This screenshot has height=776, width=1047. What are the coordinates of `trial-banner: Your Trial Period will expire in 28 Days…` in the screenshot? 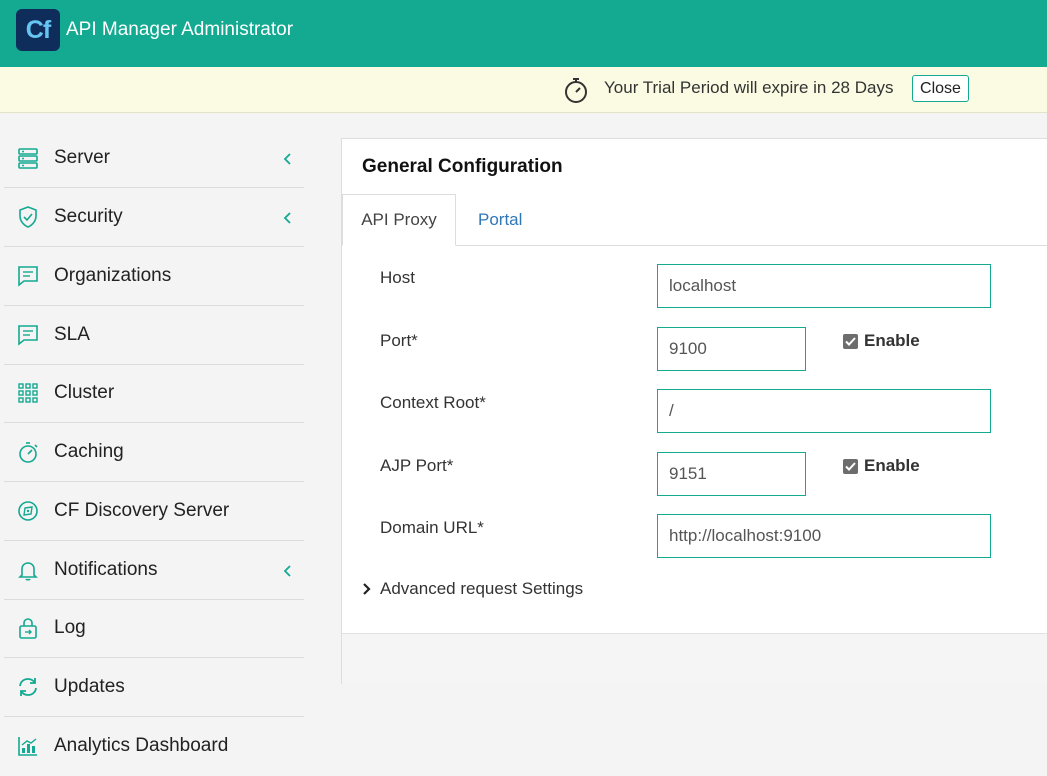 It's located at (523, 90).